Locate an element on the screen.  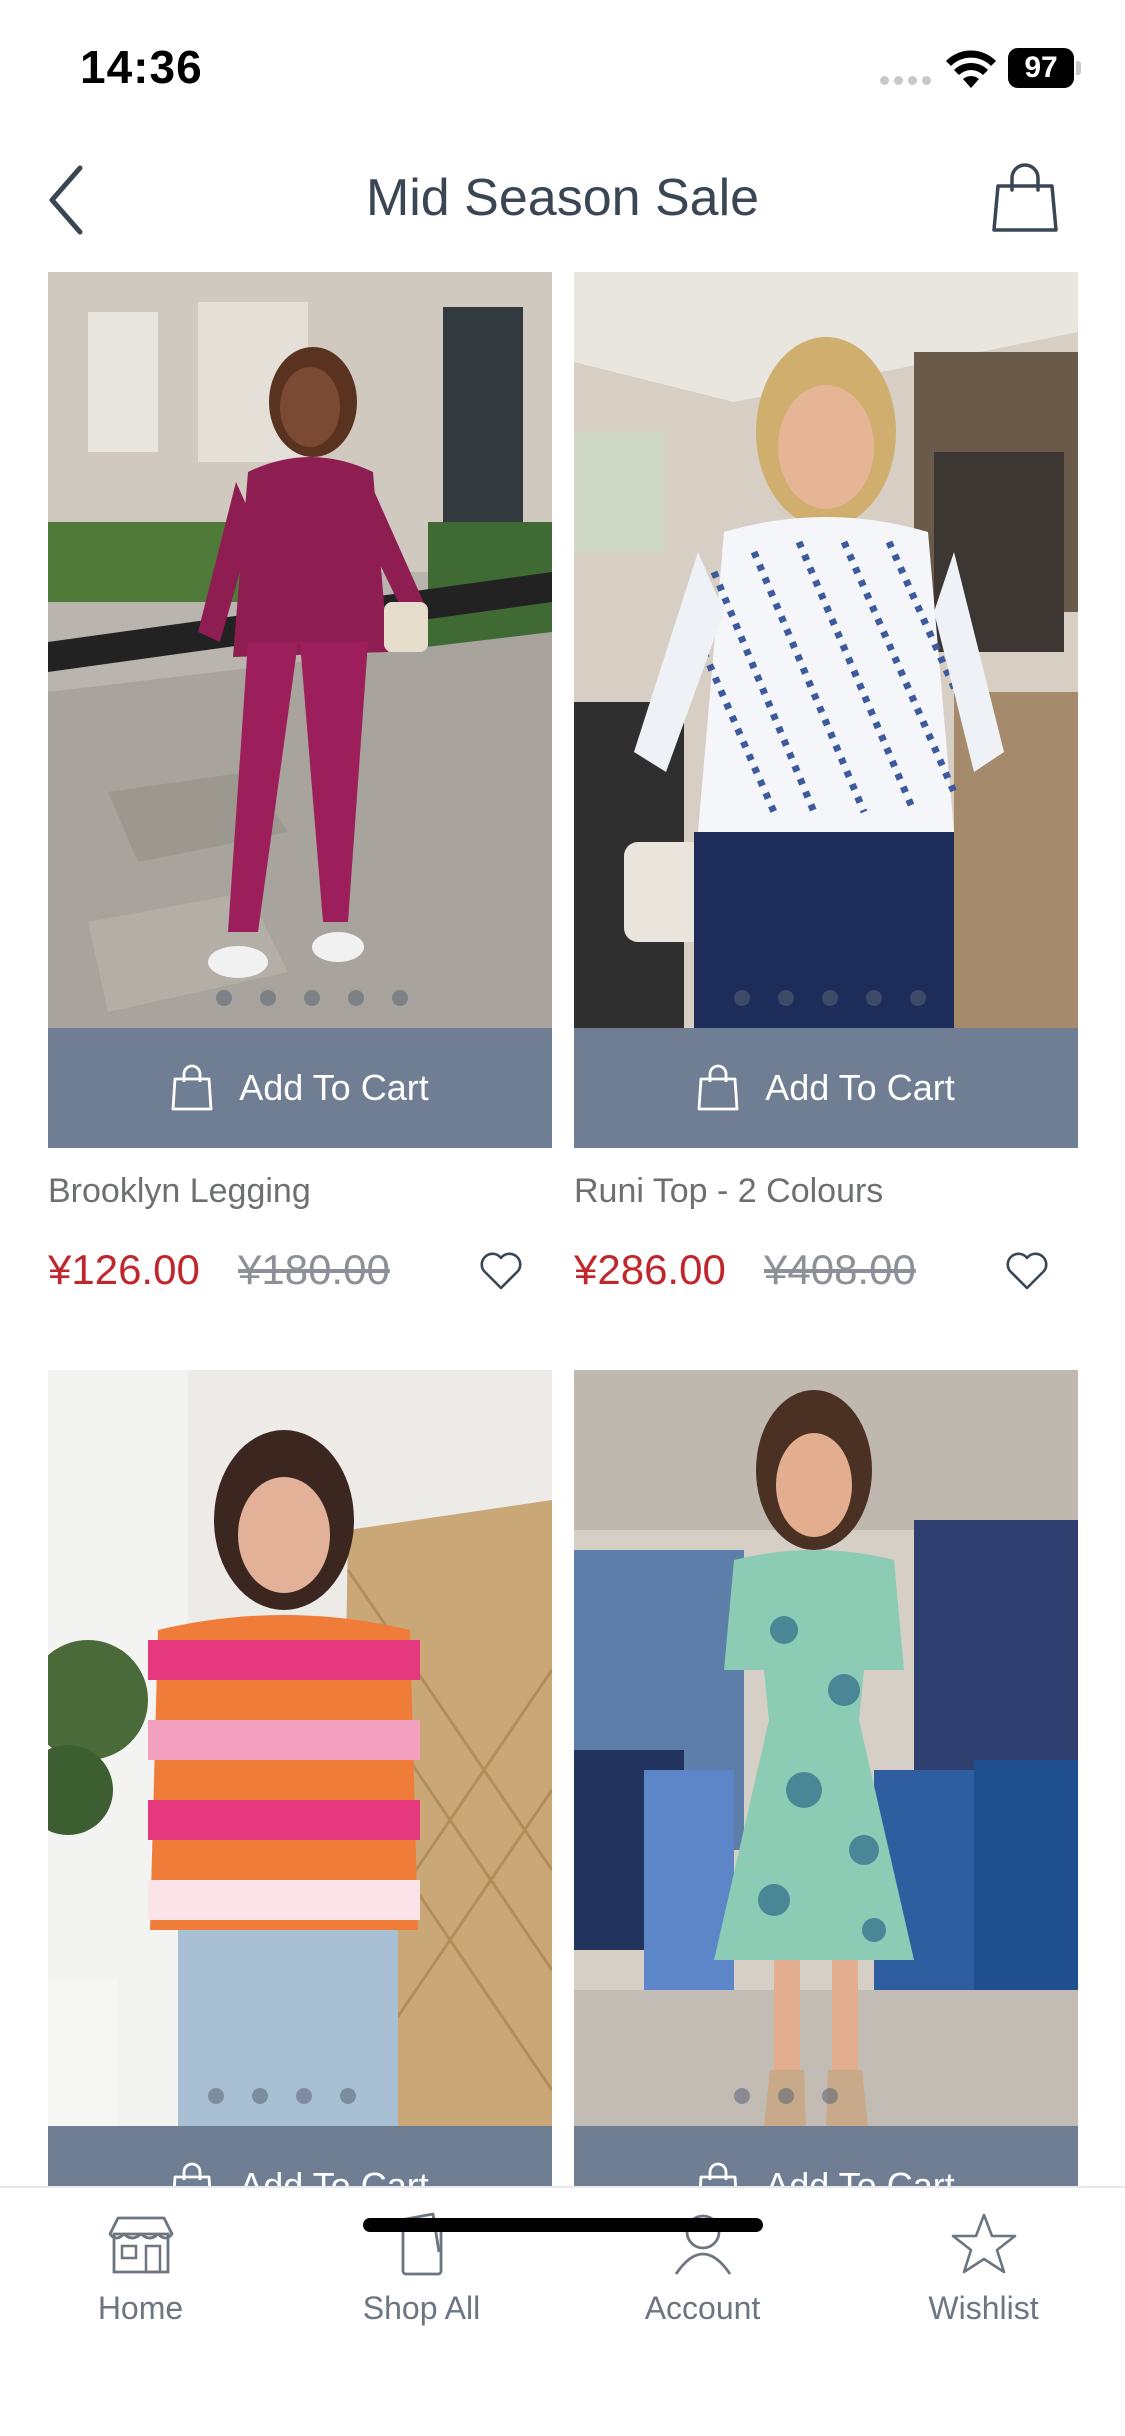
page-title: Mid Season Sale is located at coordinates (562, 198).